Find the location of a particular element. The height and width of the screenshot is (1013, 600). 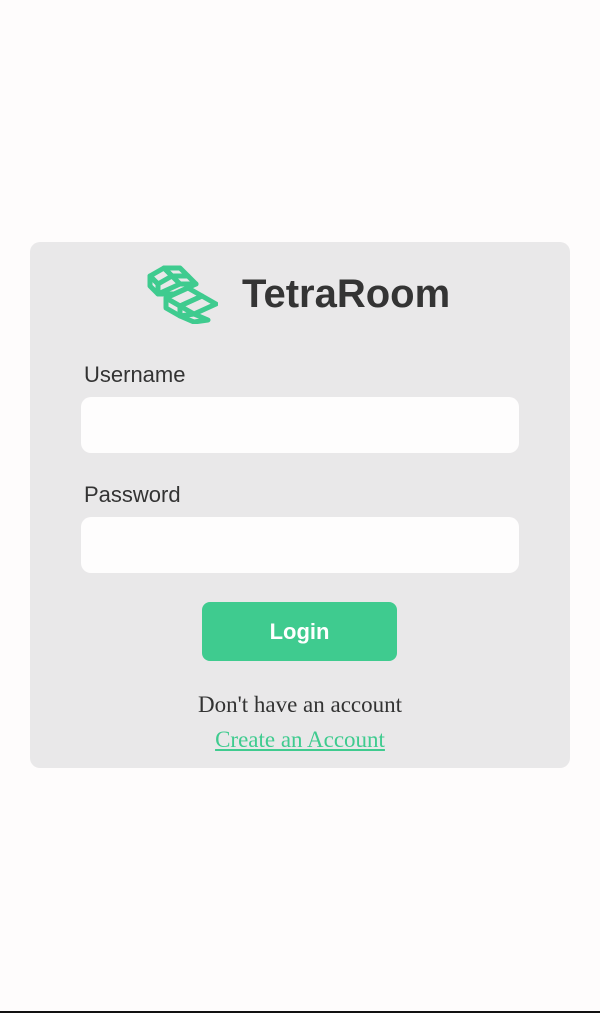

signup-link-wrapper: Create an Account is located at coordinates (300, 740).